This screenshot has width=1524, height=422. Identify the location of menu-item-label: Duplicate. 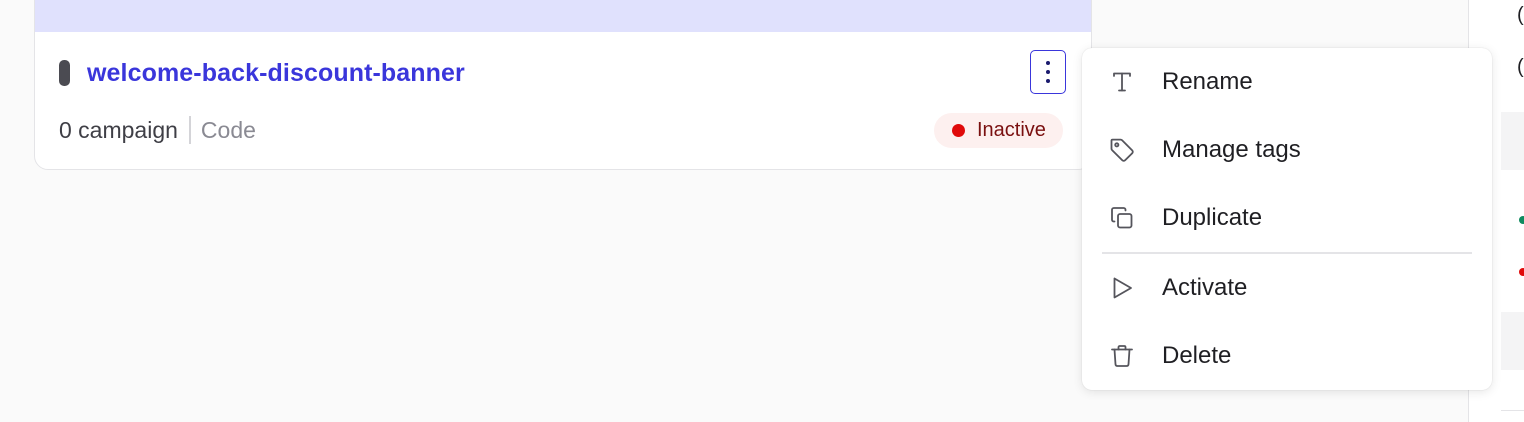
(1212, 217).